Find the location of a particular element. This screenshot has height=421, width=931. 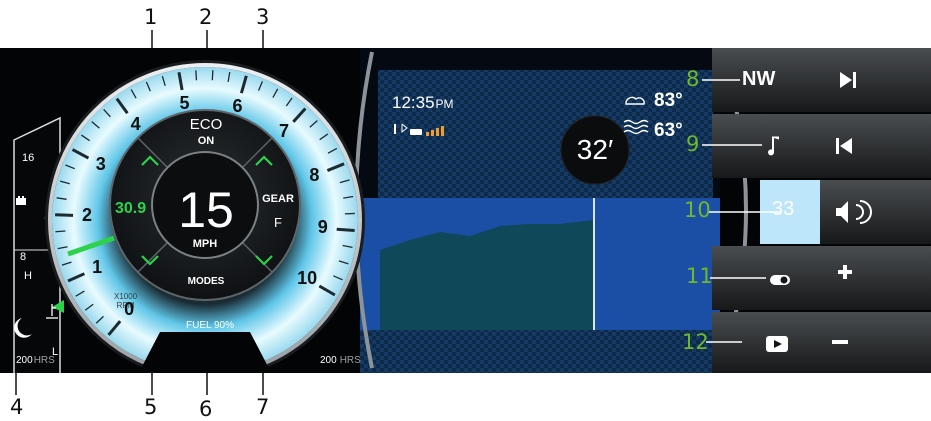

hours-left: 200HRS is located at coordinates (35, 360).